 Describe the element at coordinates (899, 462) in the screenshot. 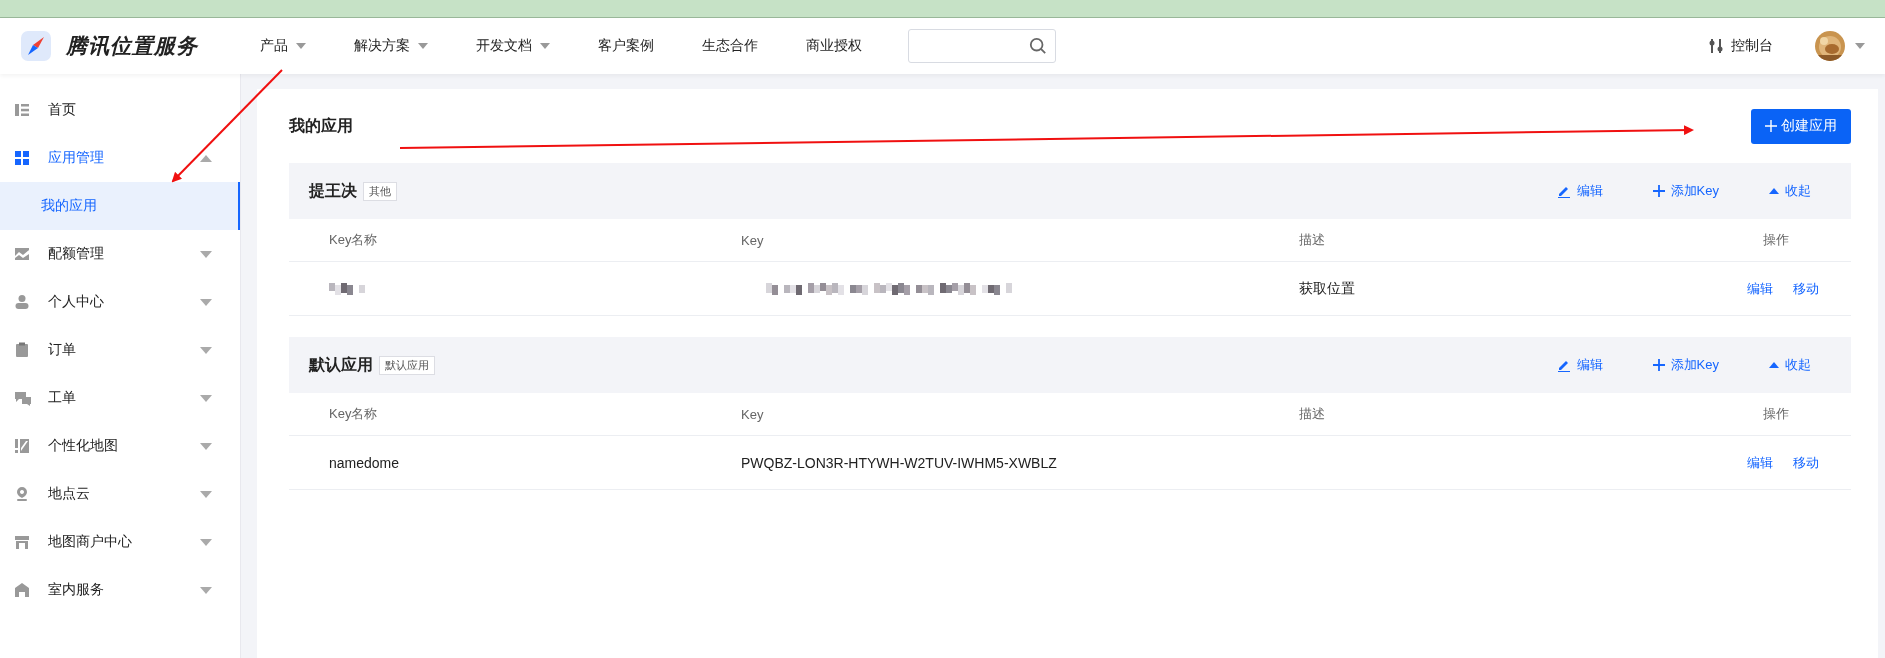

I see `table-cell: PWQBZ-LON3R-HTYWH-W2TUV-IWHM5-XWBLZ` at that location.